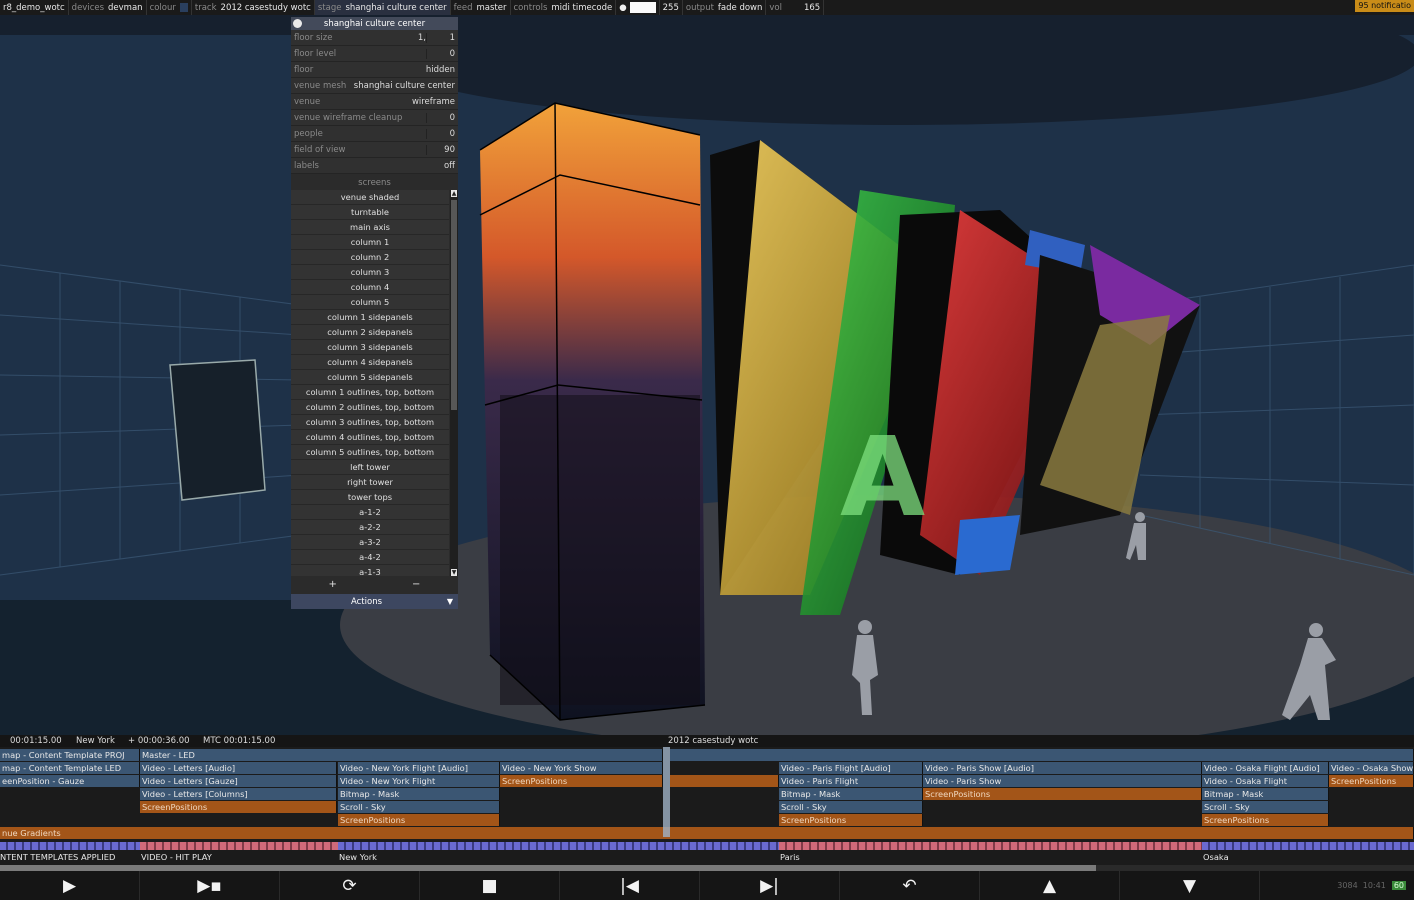  I want to click on timeline-clip: map - Content Template PROJ, so click(70, 755).